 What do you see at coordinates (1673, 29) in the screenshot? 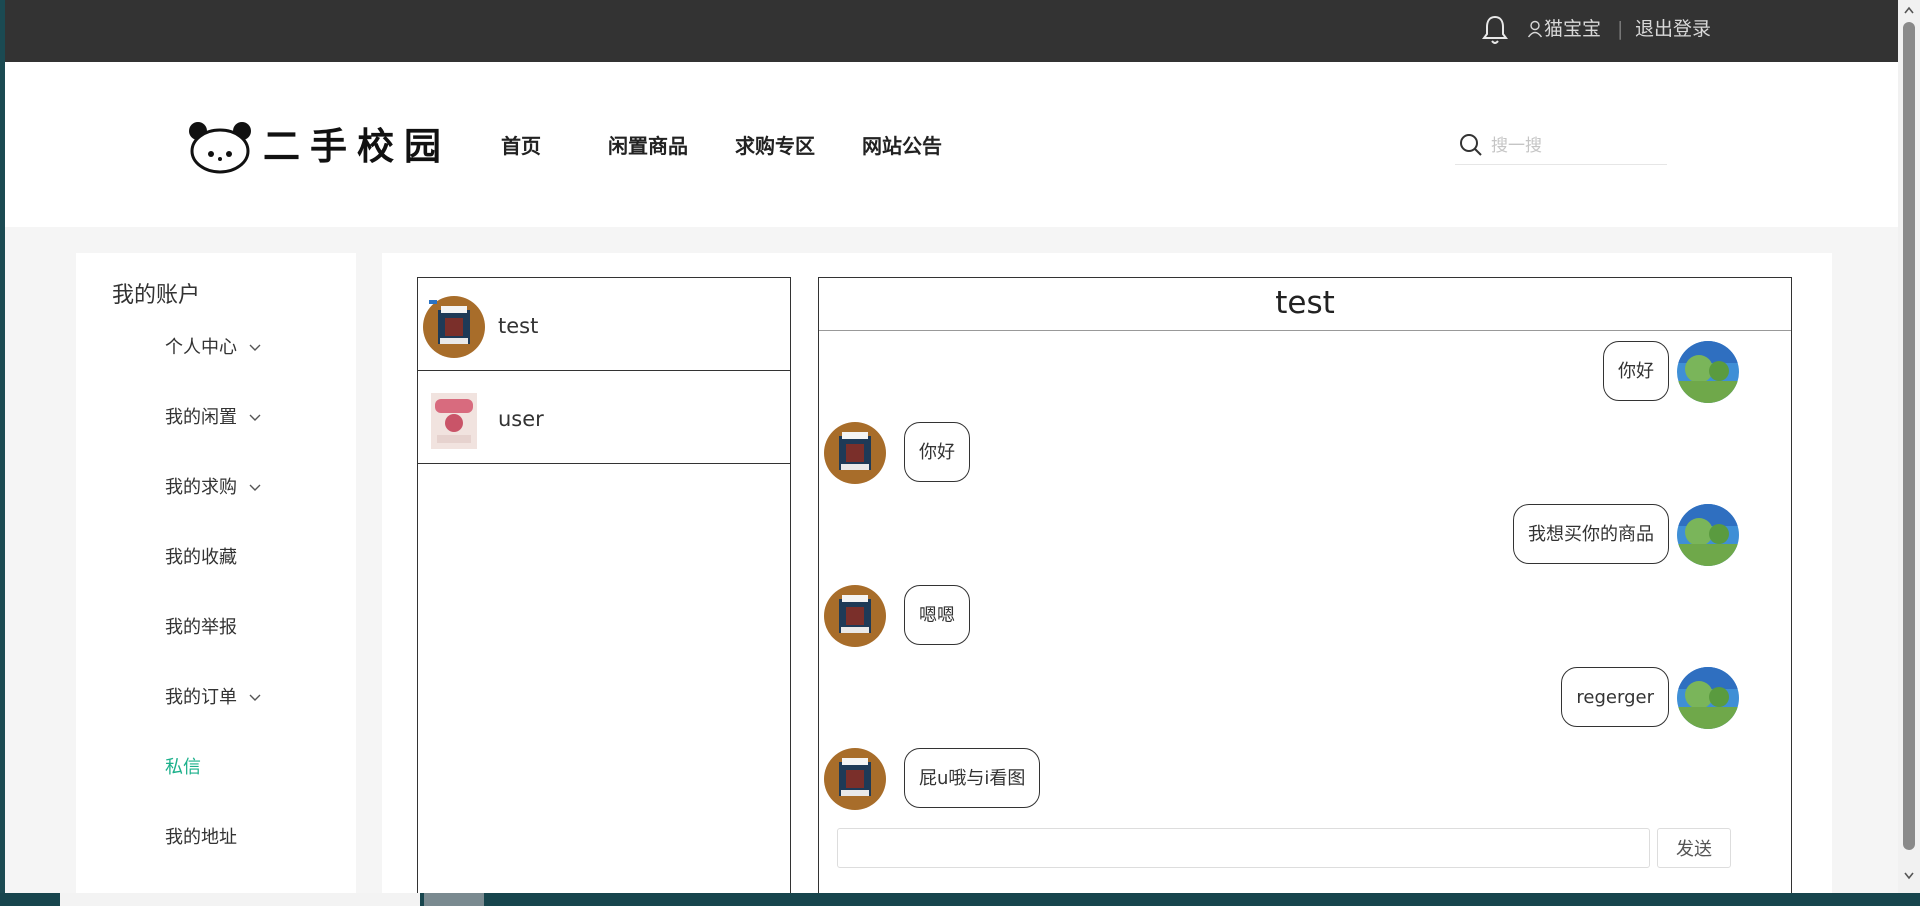
I see `logout-link: 退出登录` at bounding box center [1673, 29].